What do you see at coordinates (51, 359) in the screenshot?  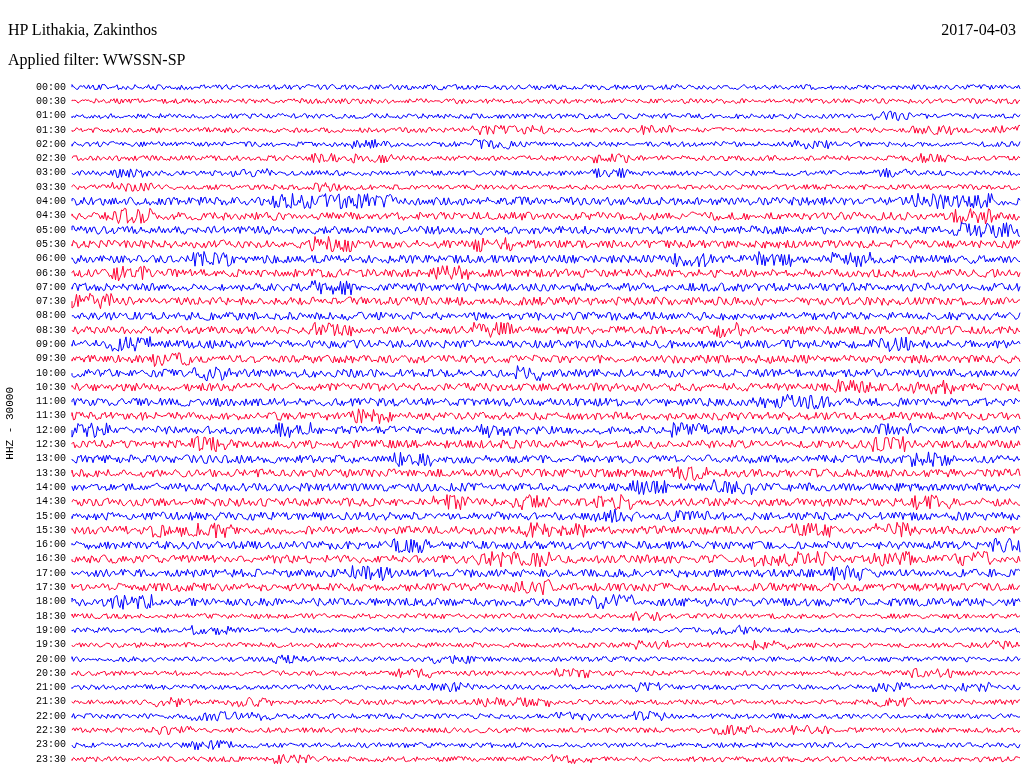 I see `time-label: 09:30` at bounding box center [51, 359].